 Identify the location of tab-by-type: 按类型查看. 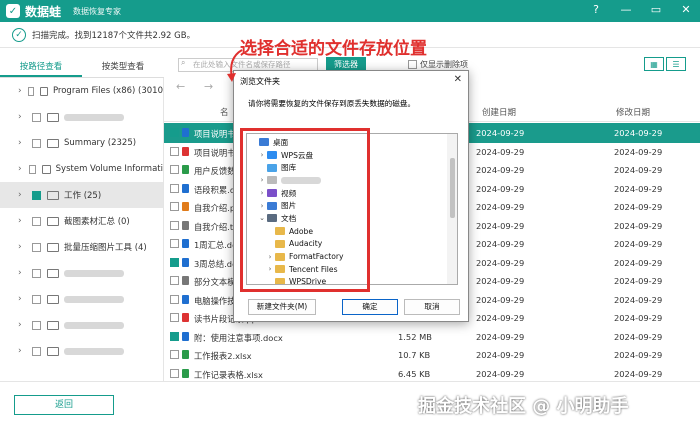
(123, 66).